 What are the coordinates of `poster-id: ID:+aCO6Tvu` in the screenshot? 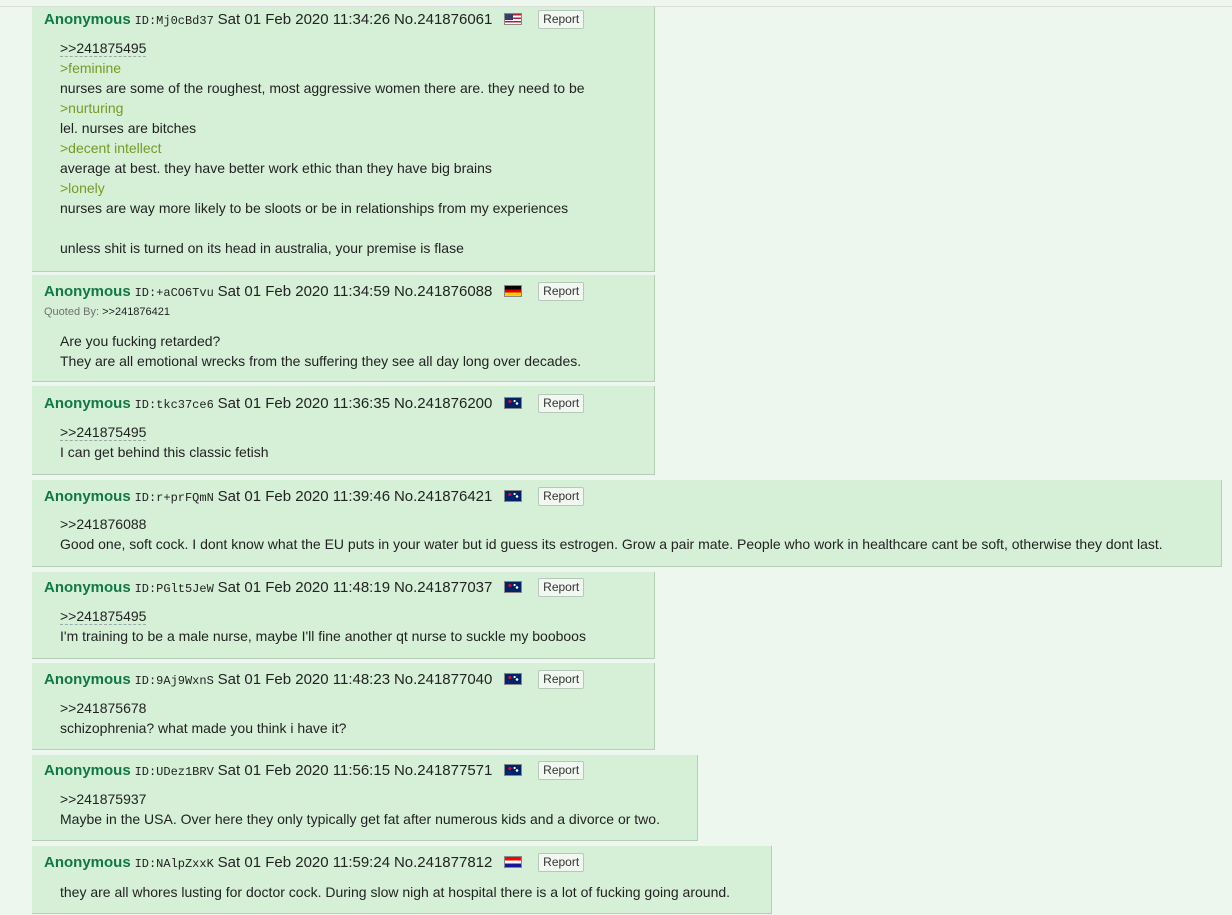 It's located at (174, 293).